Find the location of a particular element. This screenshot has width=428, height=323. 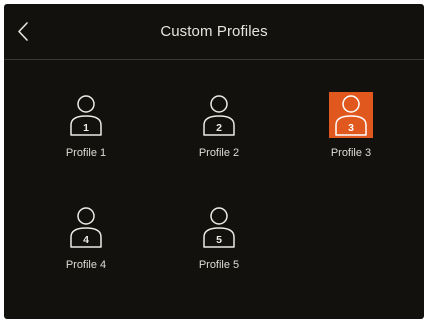

profile-number: 4 is located at coordinates (86, 240).